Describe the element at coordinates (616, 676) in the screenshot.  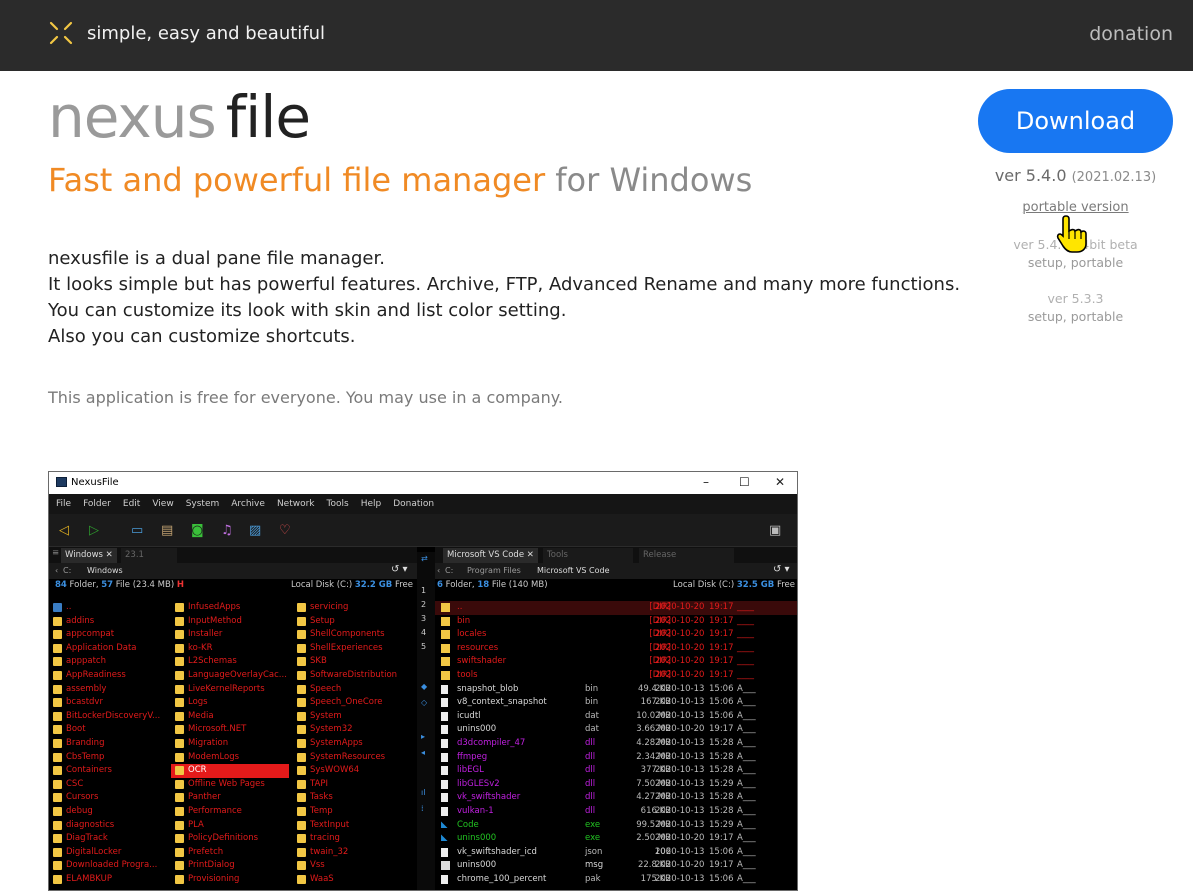
I see `file-row: tools [DIR] 2020-10-20 19:17 ____` at that location.